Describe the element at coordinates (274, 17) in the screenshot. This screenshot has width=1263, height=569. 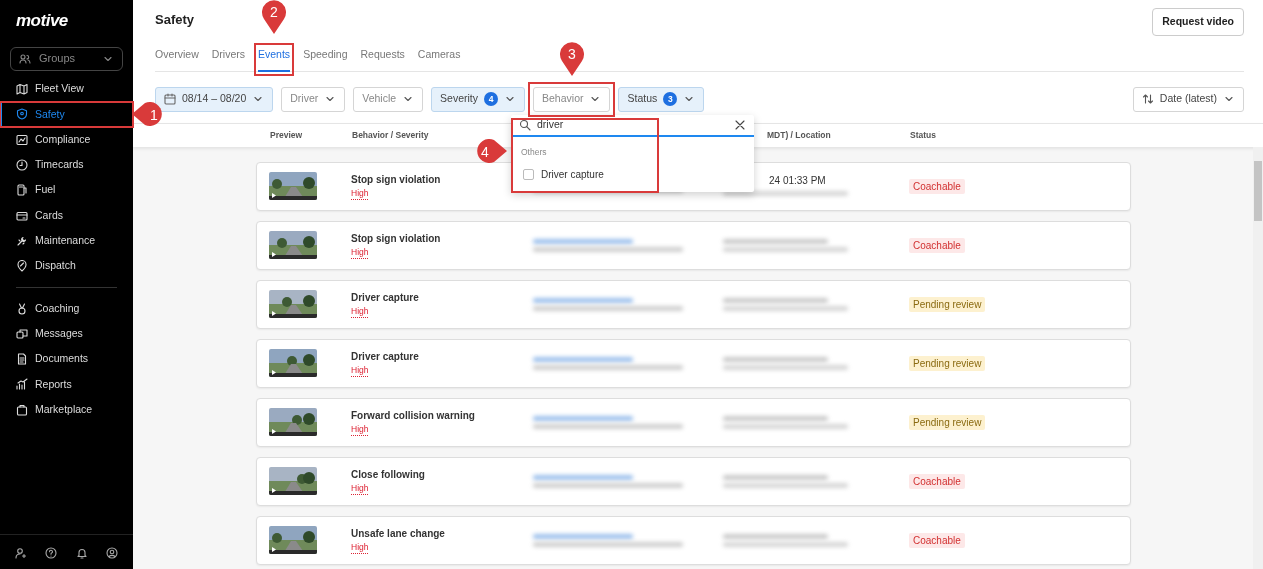
I see `callout-marker: 2` at that location.